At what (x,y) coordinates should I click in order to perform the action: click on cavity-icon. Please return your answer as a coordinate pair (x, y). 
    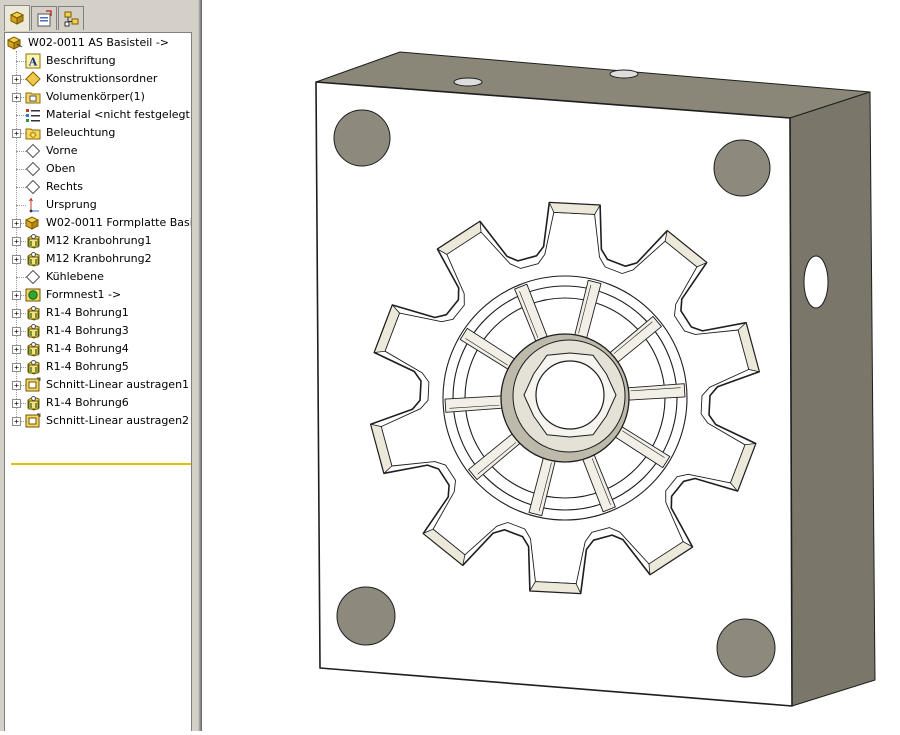
    Looking at the image, I should click on (33, 295).